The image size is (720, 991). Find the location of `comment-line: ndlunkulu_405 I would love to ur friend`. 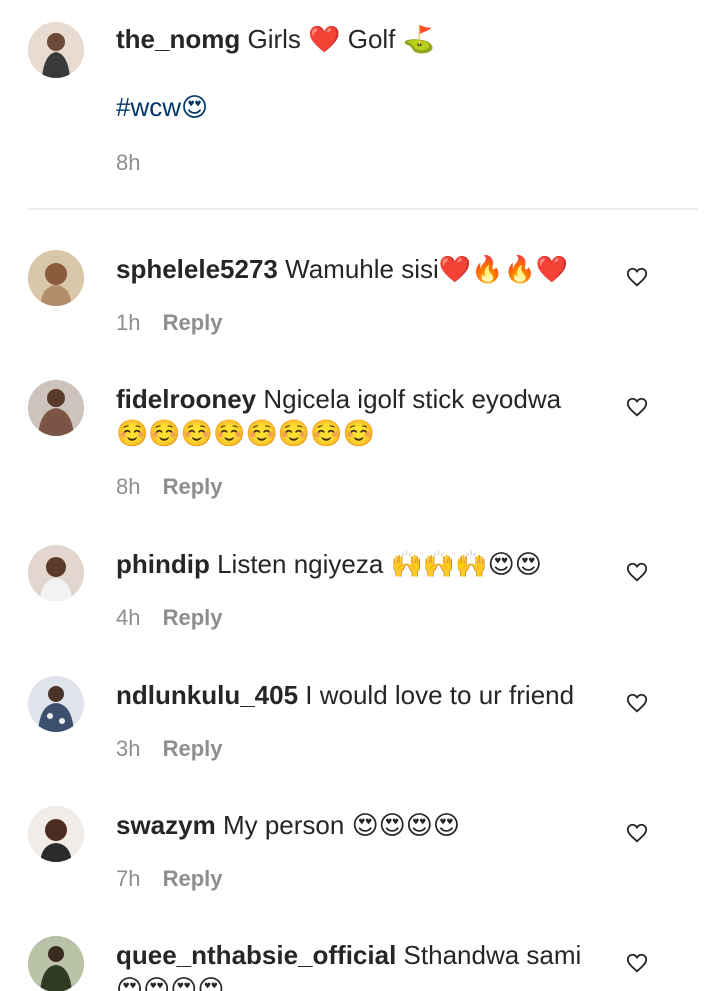

comment-line: ndlunkulu_405 I would love to ur friend is located at coordinates (345, 695).